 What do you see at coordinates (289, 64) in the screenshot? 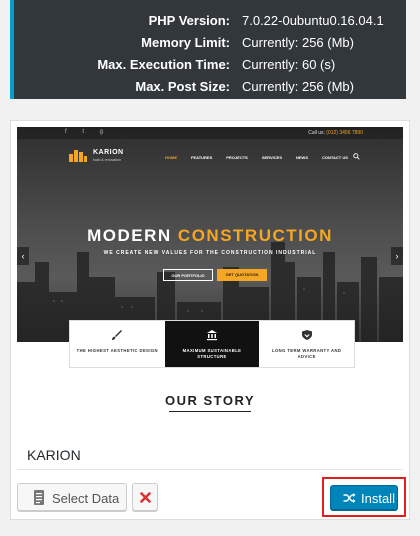
I see `max-execution-time-value: Currently: 60 (s)` at bounding box center [289, 64].